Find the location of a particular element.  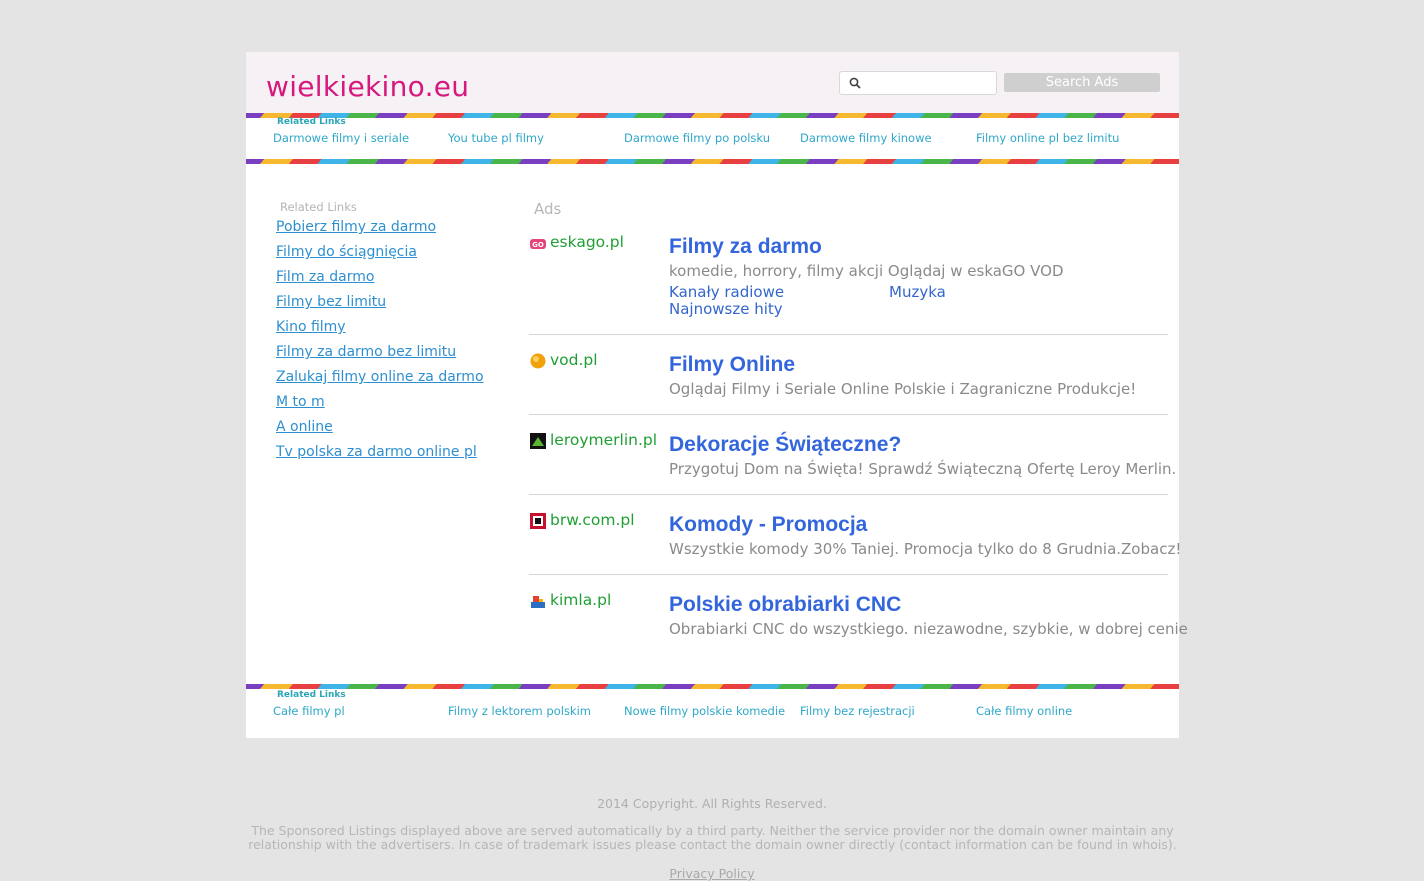

sidebar-link: Film za darmo is located at coordinates (325, 277).